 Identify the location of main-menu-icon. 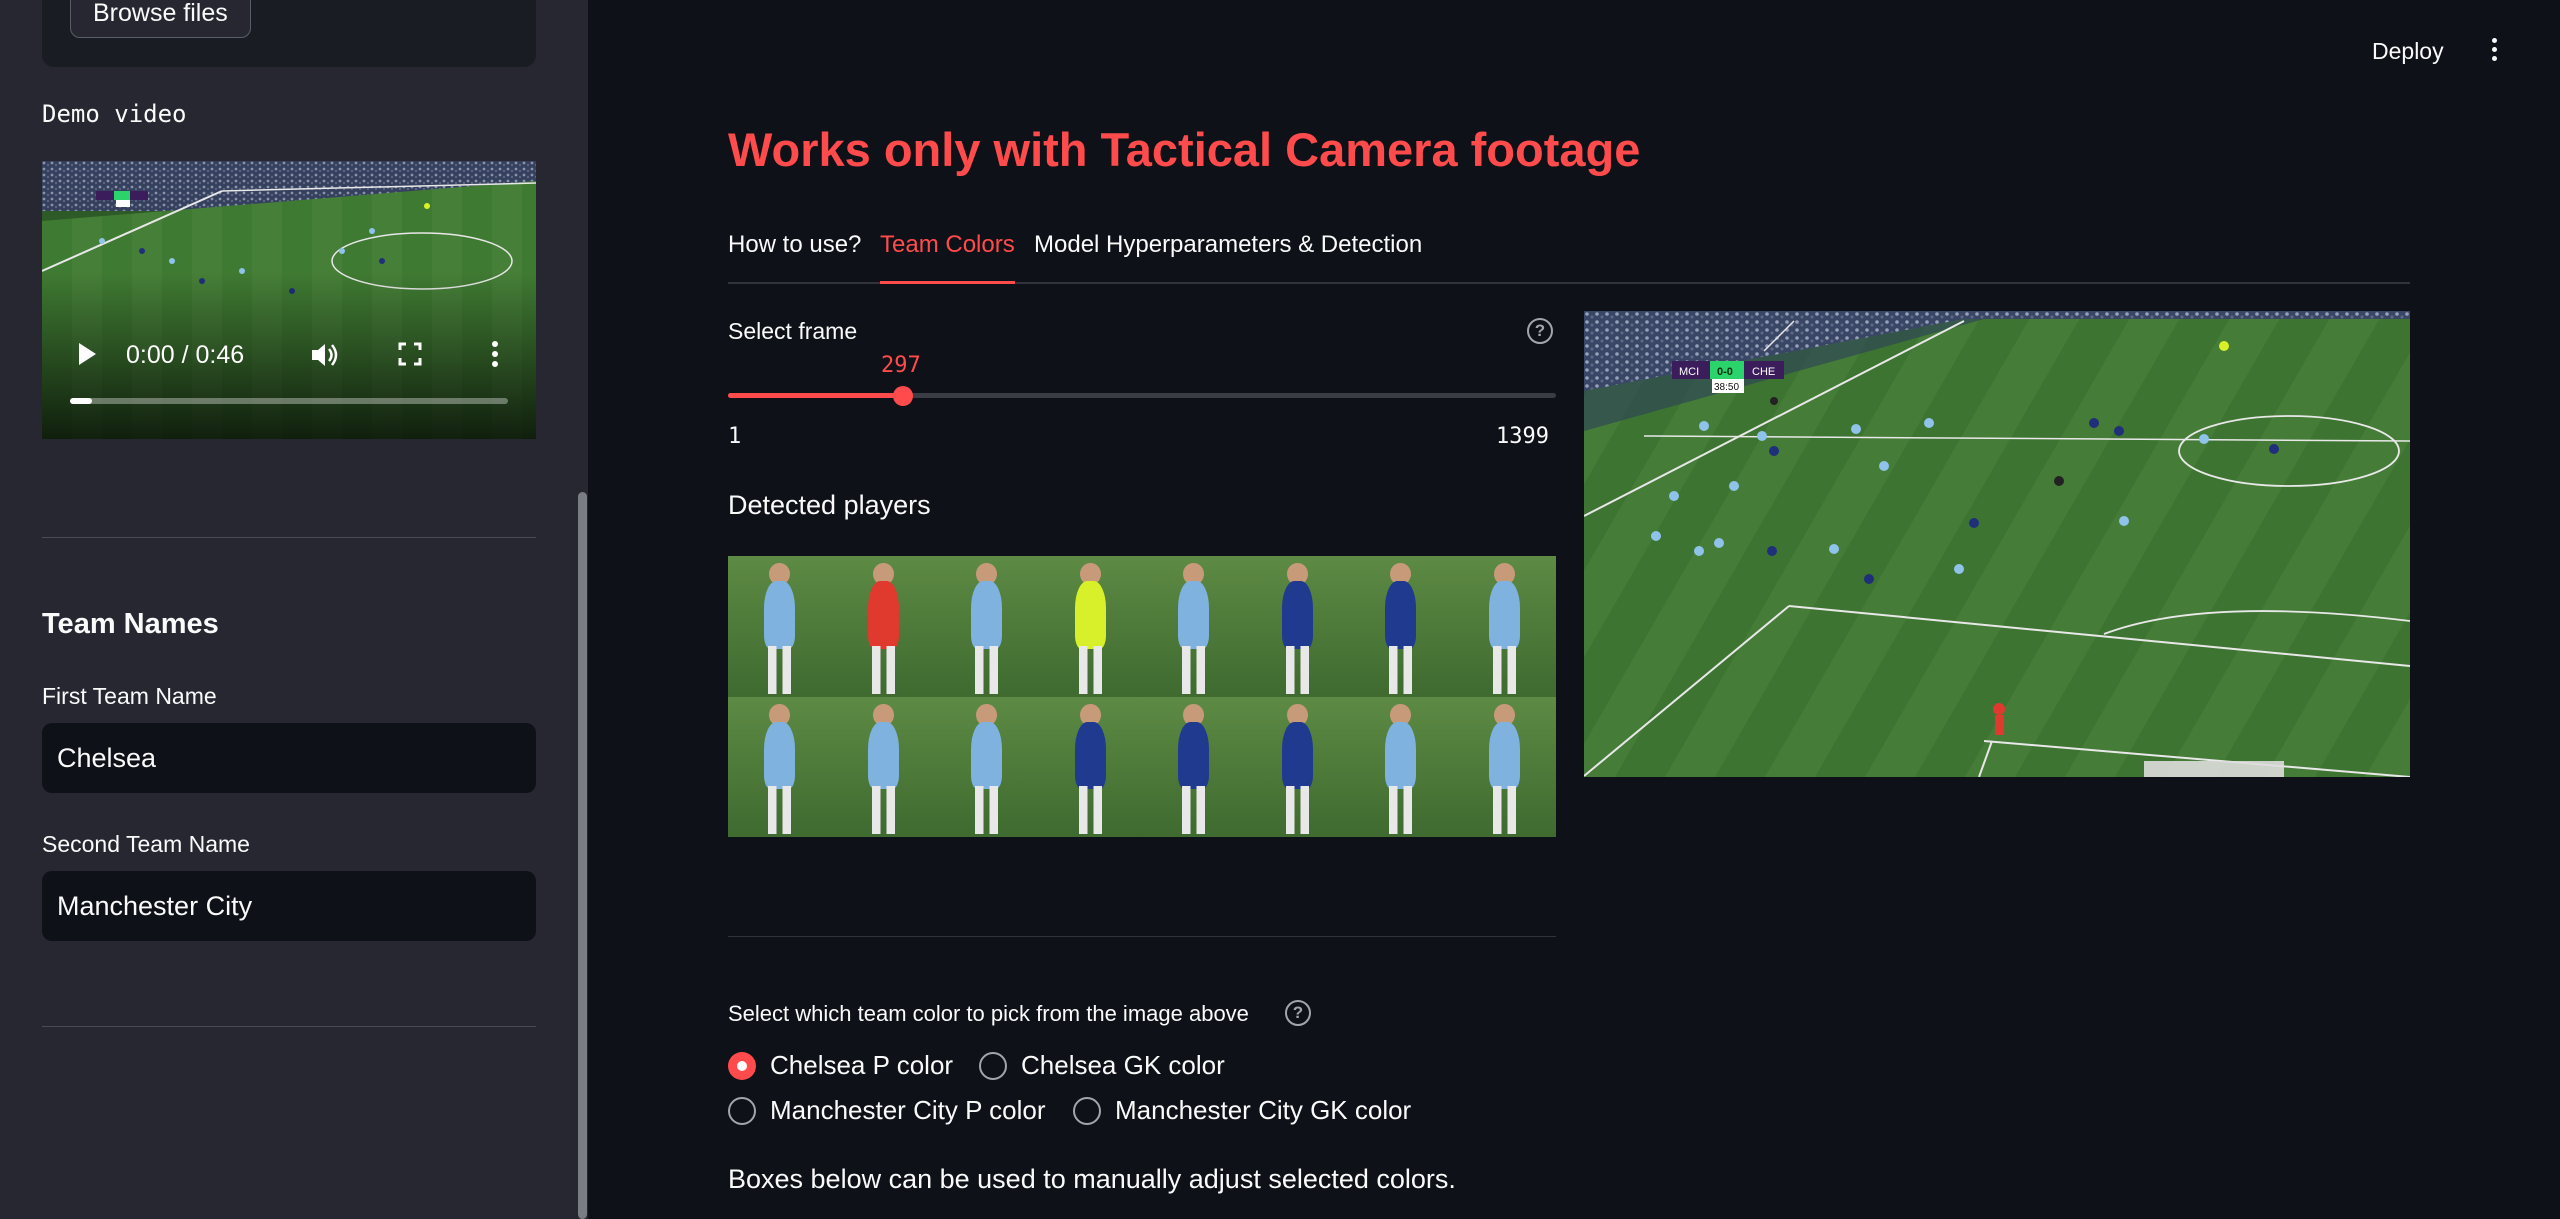
(2494, 53).